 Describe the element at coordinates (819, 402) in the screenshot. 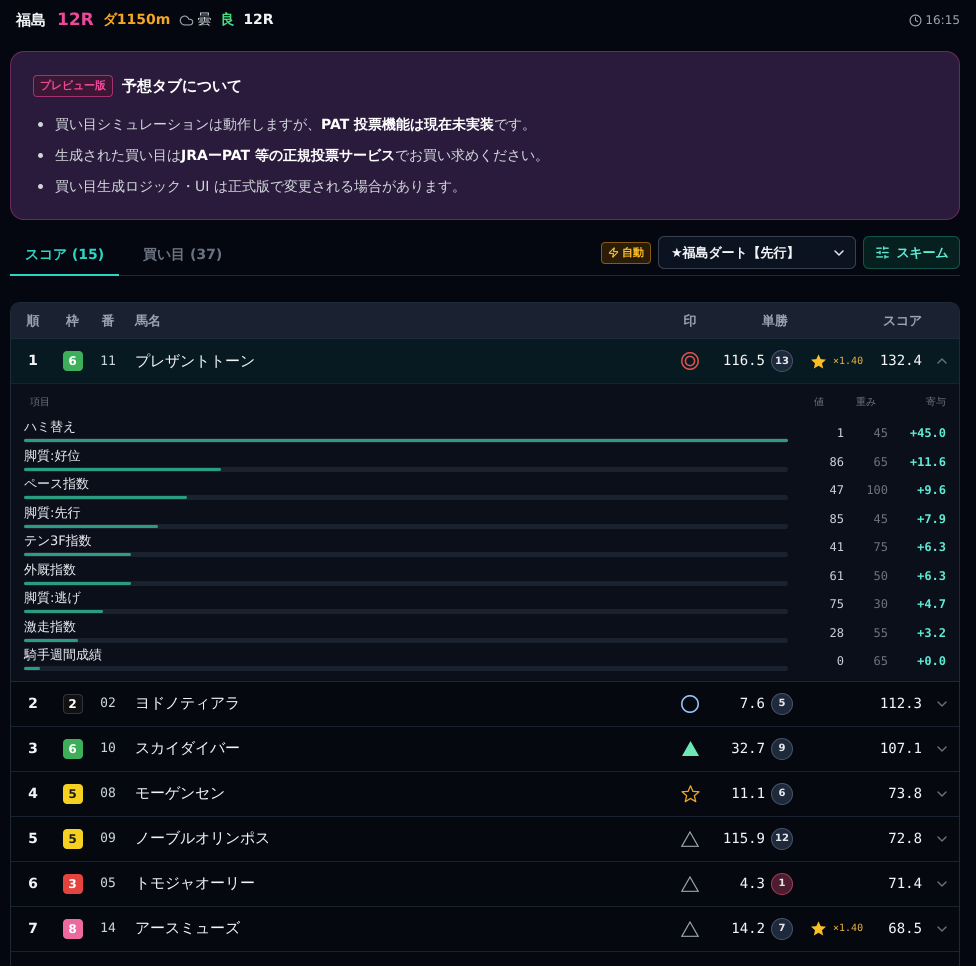

I see `column-header: 値` at that location.